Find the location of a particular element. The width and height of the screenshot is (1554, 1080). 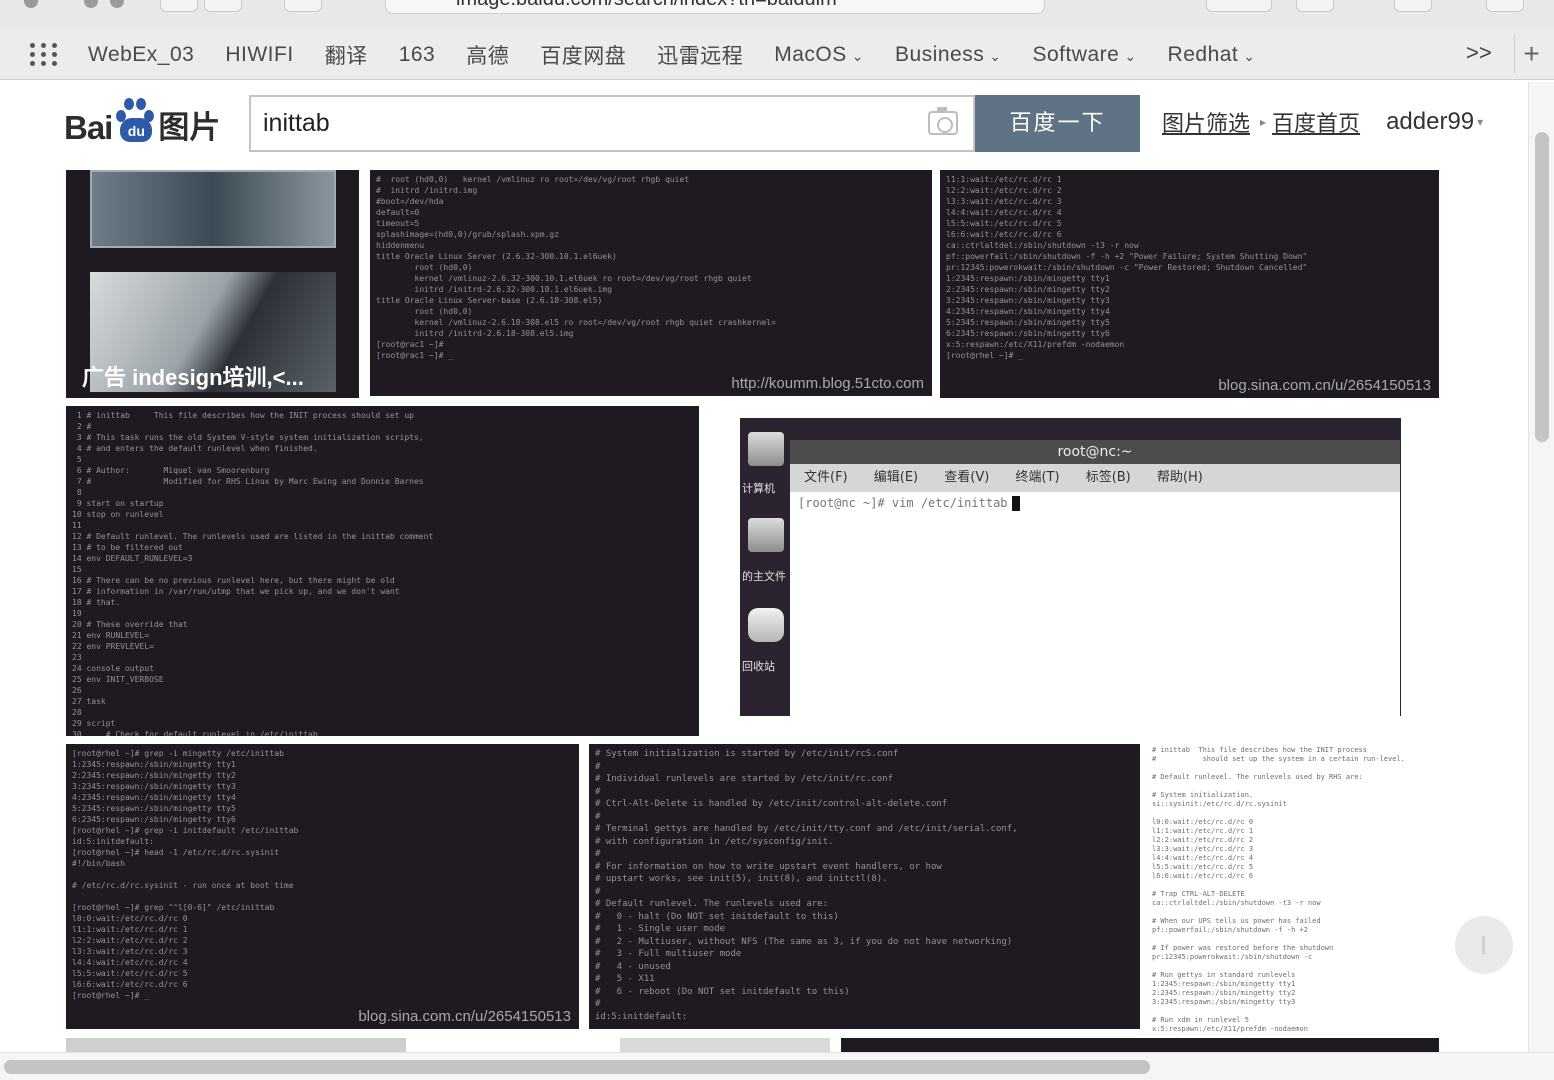

bookmark-item: 翻译 is located at coordinates (346, 55).